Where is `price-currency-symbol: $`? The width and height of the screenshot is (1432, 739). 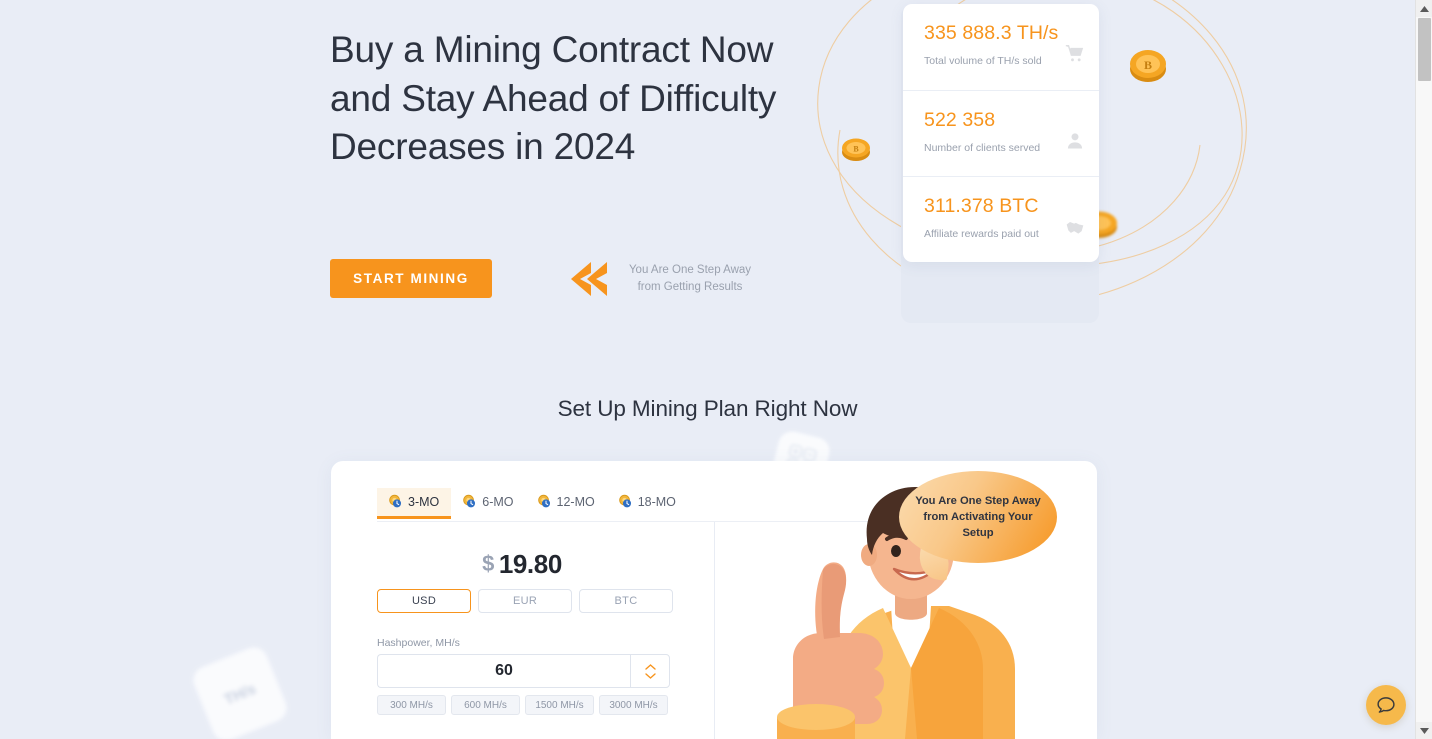
price-currency-symbol: $ is located at coordinates (488, 563).